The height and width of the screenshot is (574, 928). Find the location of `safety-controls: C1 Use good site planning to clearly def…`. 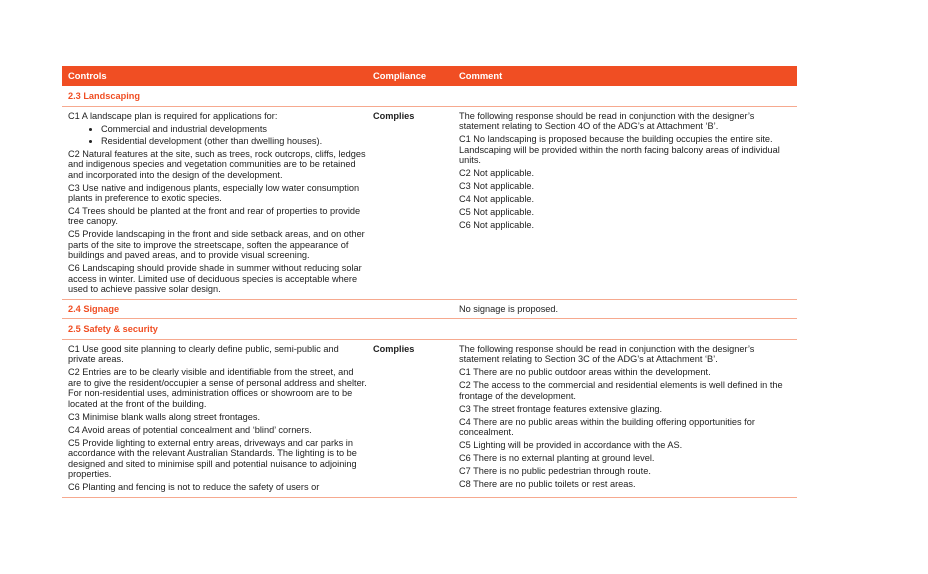

safety-controls: C1 Use good site planning to clearly def… is located at coordinates (217, 418).